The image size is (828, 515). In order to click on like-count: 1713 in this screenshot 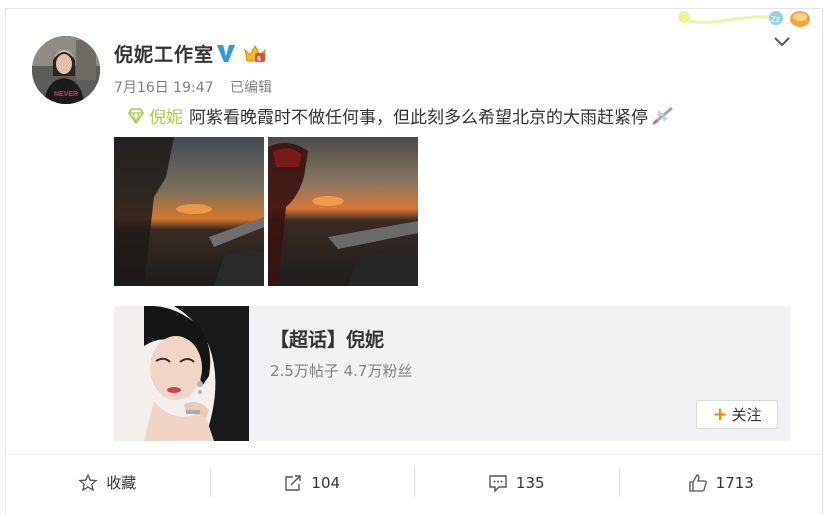, I will do `click(734, 482)`.